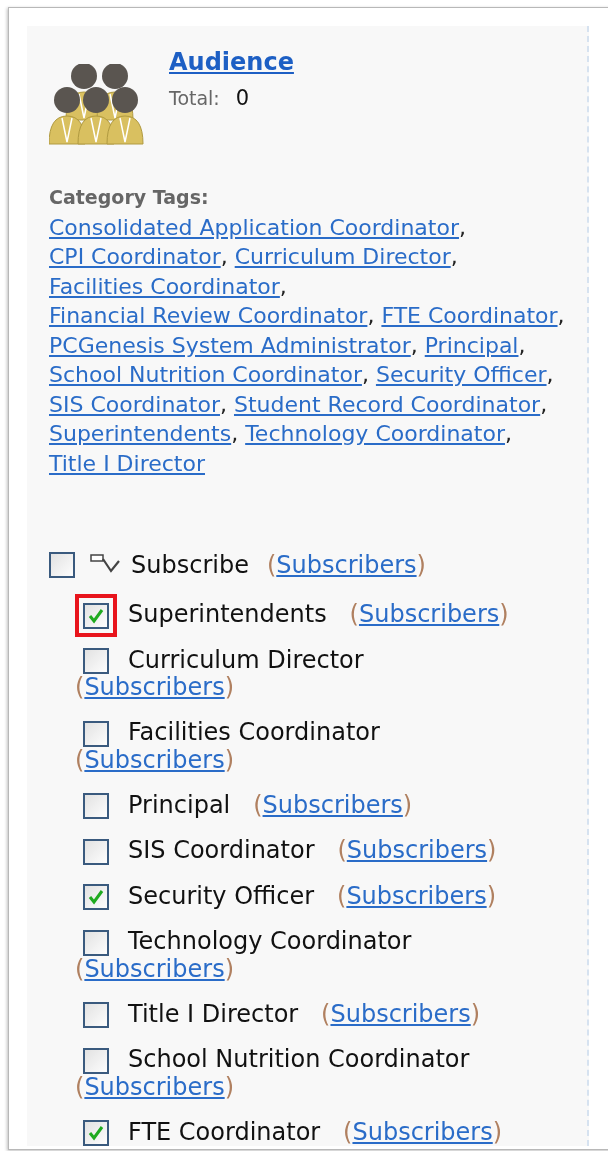  Describe the element at coordinates (242, 98) in the screenshot. I see `total-value: 0` at that location.